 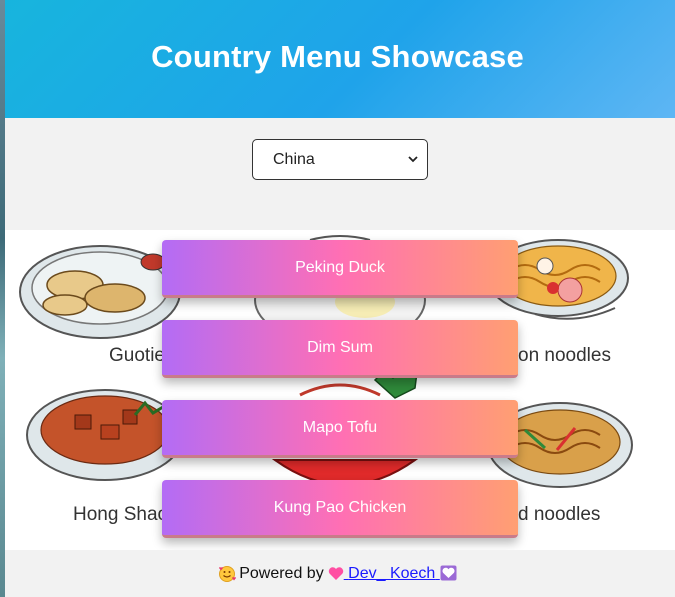 I want to click on author-link-text: Dev_ Koech, so click(x=392, y=573).